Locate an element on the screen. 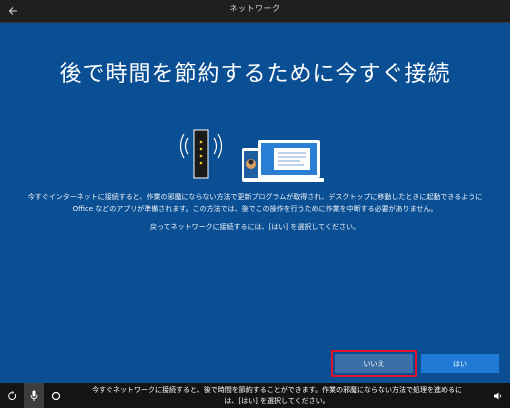 The width and height of the screenshot is (510, 408). no-button: いいえ is located at coordinates (374, 363).